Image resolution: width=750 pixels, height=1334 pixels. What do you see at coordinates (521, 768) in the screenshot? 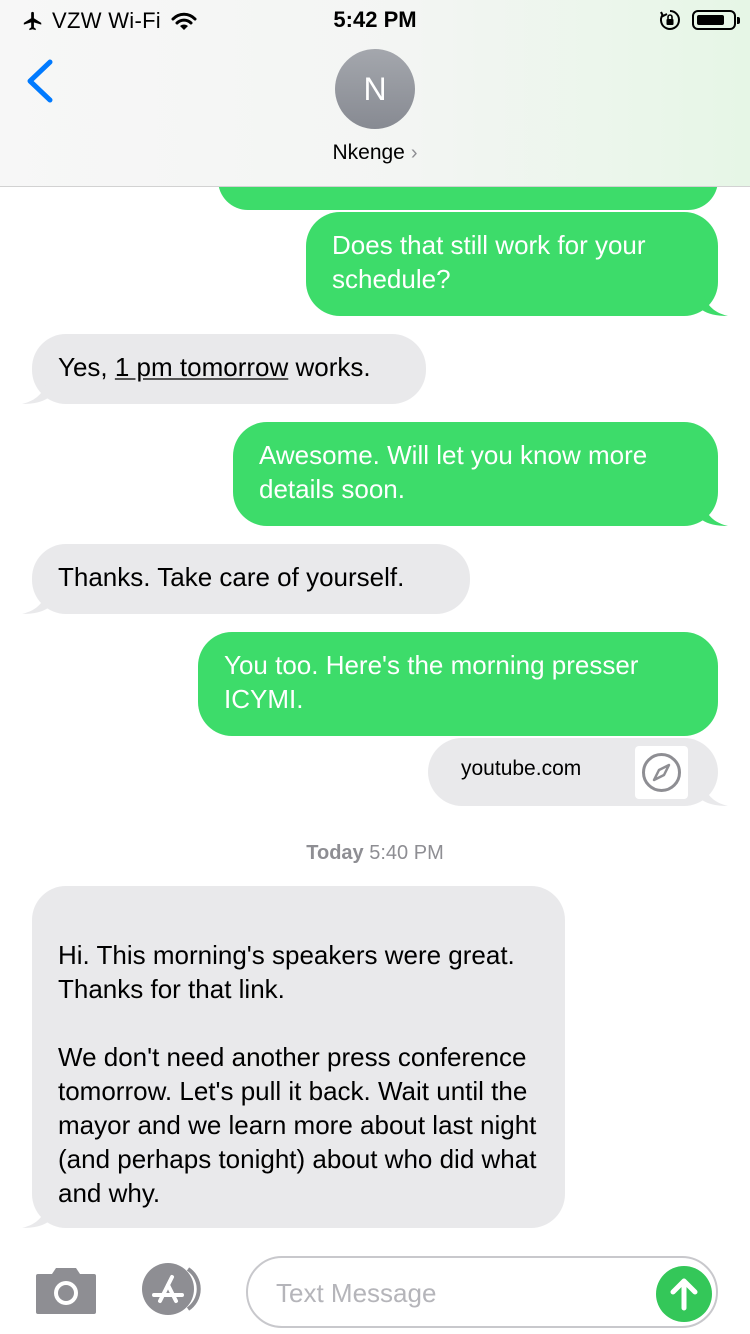
I see `link-domain: youtube.com` at bounding box center [521, 768].